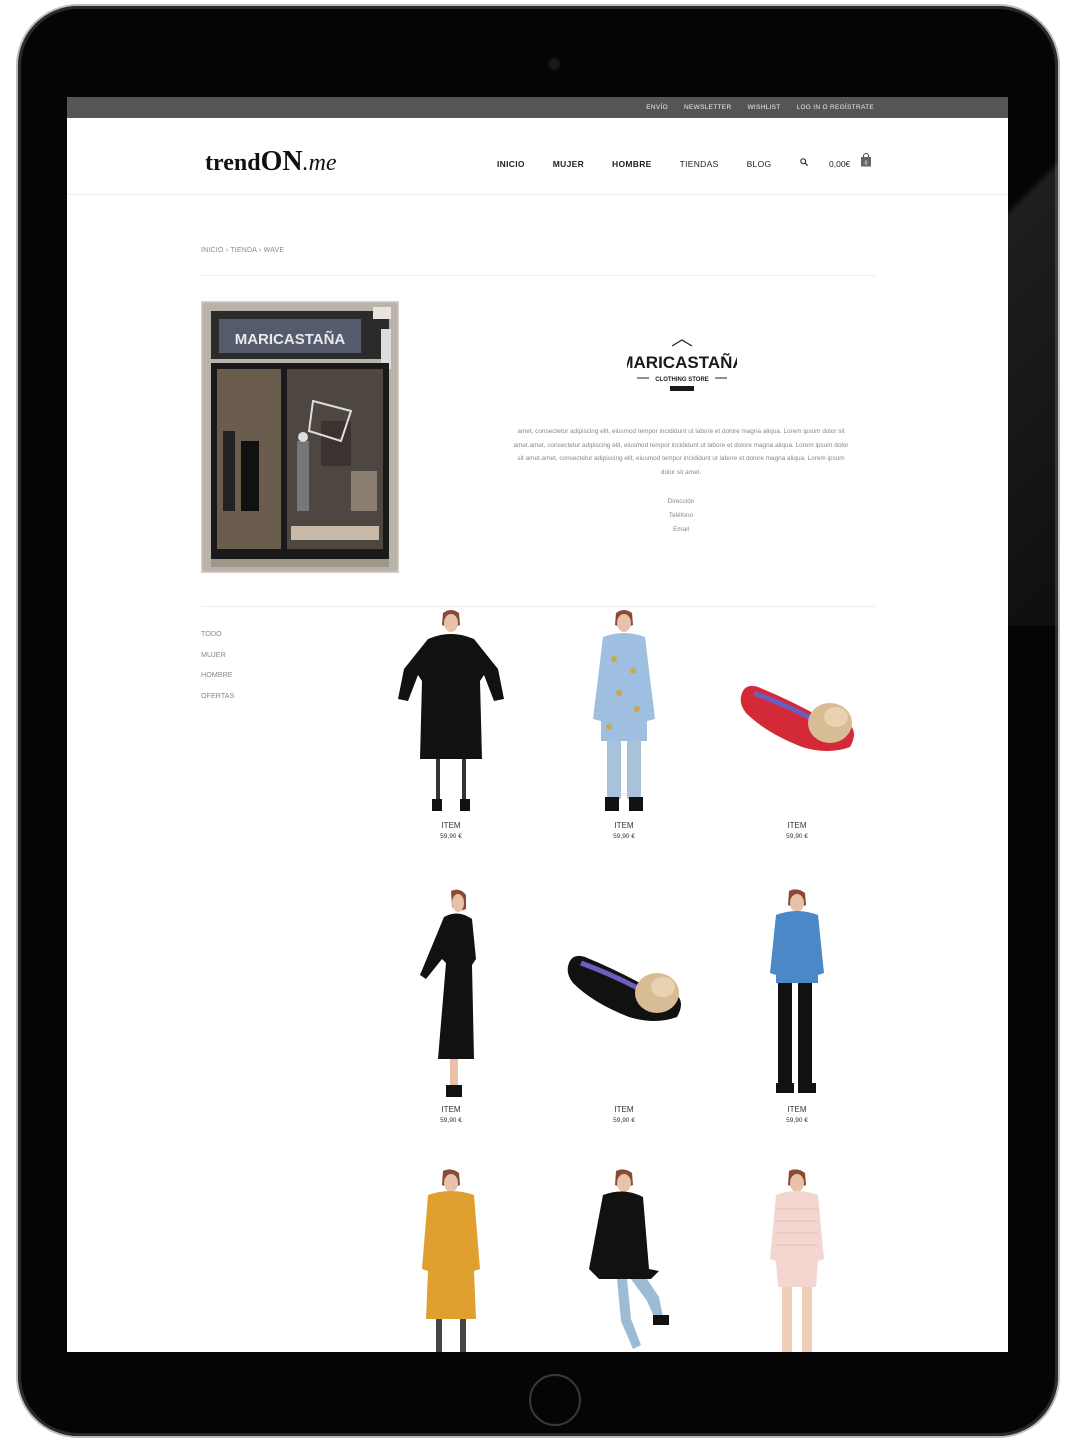  Describe the element at coordinates (797, 718) in the screenshot. I see `product-image-red-fur-loafer` at that location.